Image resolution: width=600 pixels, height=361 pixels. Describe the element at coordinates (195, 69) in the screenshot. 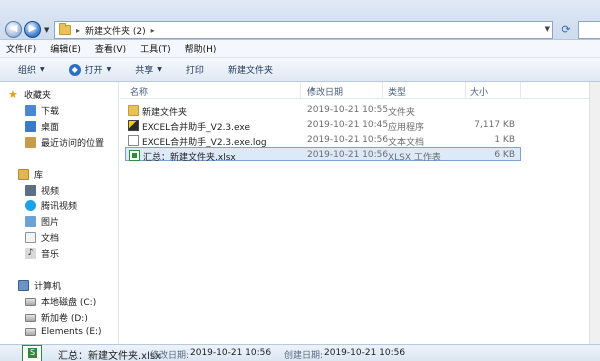

I see `print-button: 打印` at that location.